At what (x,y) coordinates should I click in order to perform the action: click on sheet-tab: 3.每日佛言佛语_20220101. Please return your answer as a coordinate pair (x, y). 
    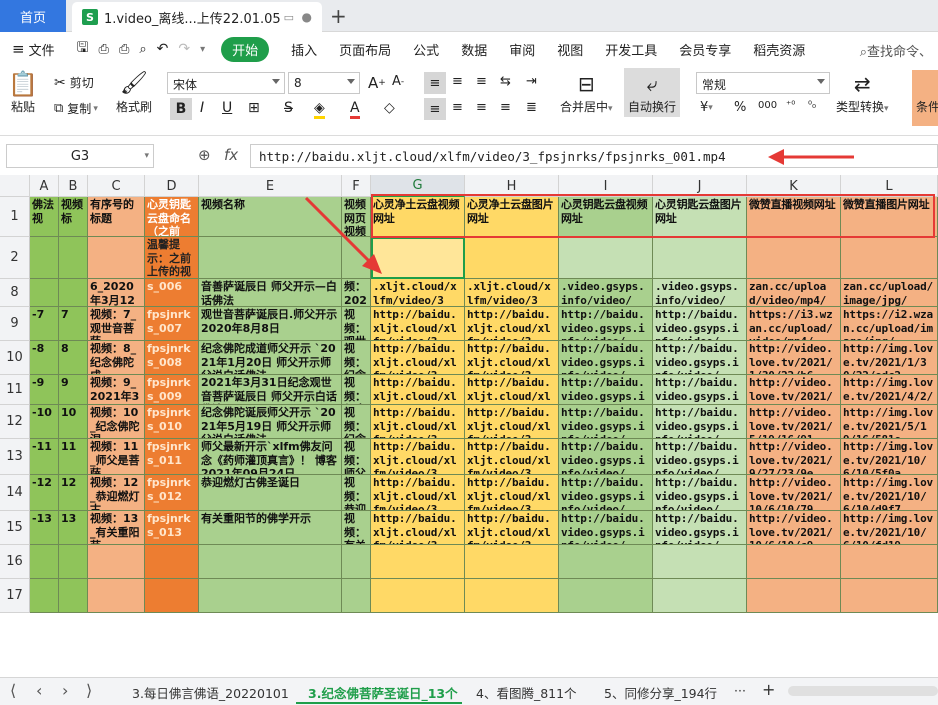
    Looking at the image, I should click on (210, 692).